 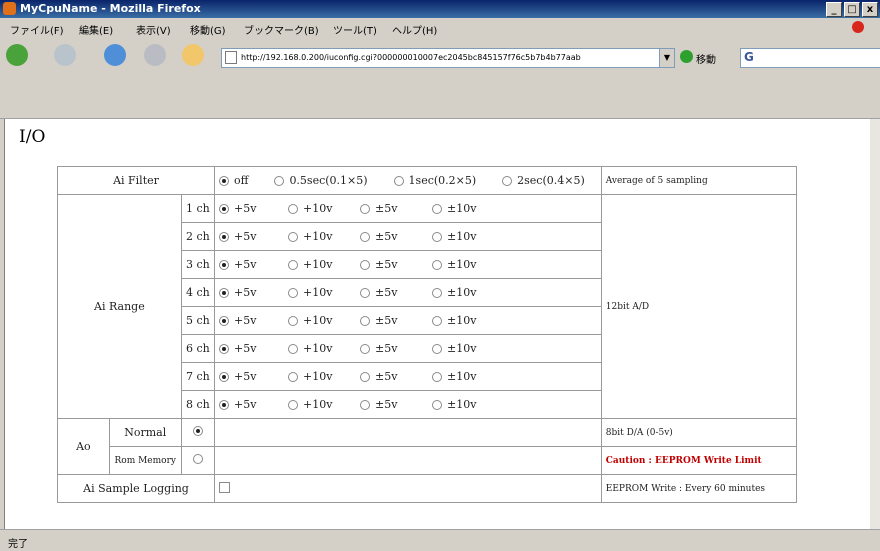 I want to click on menu-go: 移動(G), so click(x=208, y=29).